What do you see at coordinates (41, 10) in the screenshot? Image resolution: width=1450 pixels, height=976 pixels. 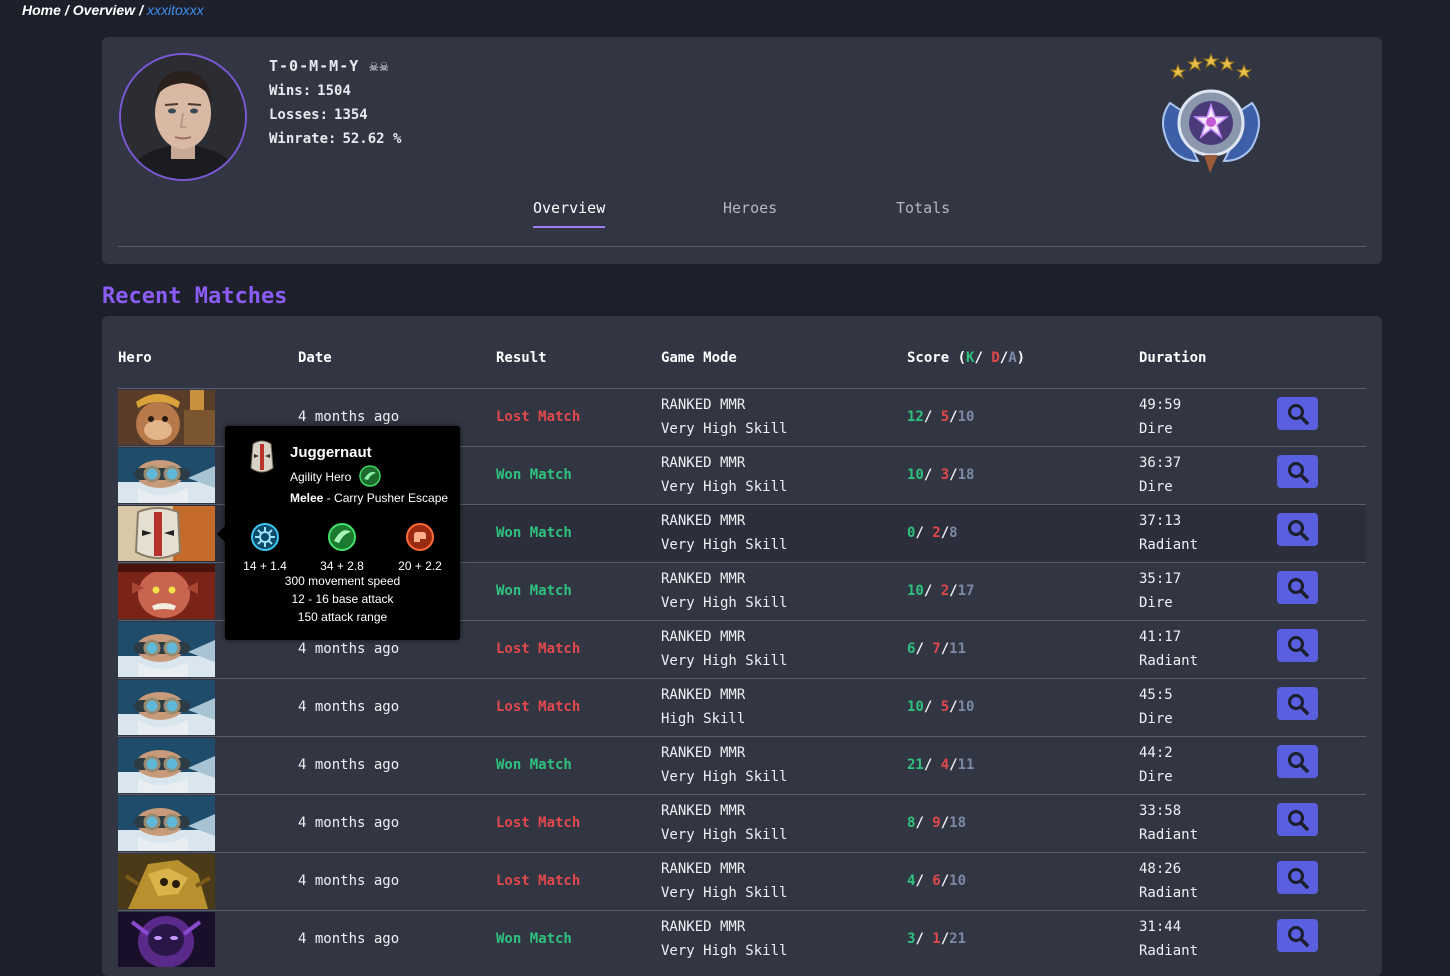 I see `breadcrumb-home: Home` at bounding box center [41, 10].